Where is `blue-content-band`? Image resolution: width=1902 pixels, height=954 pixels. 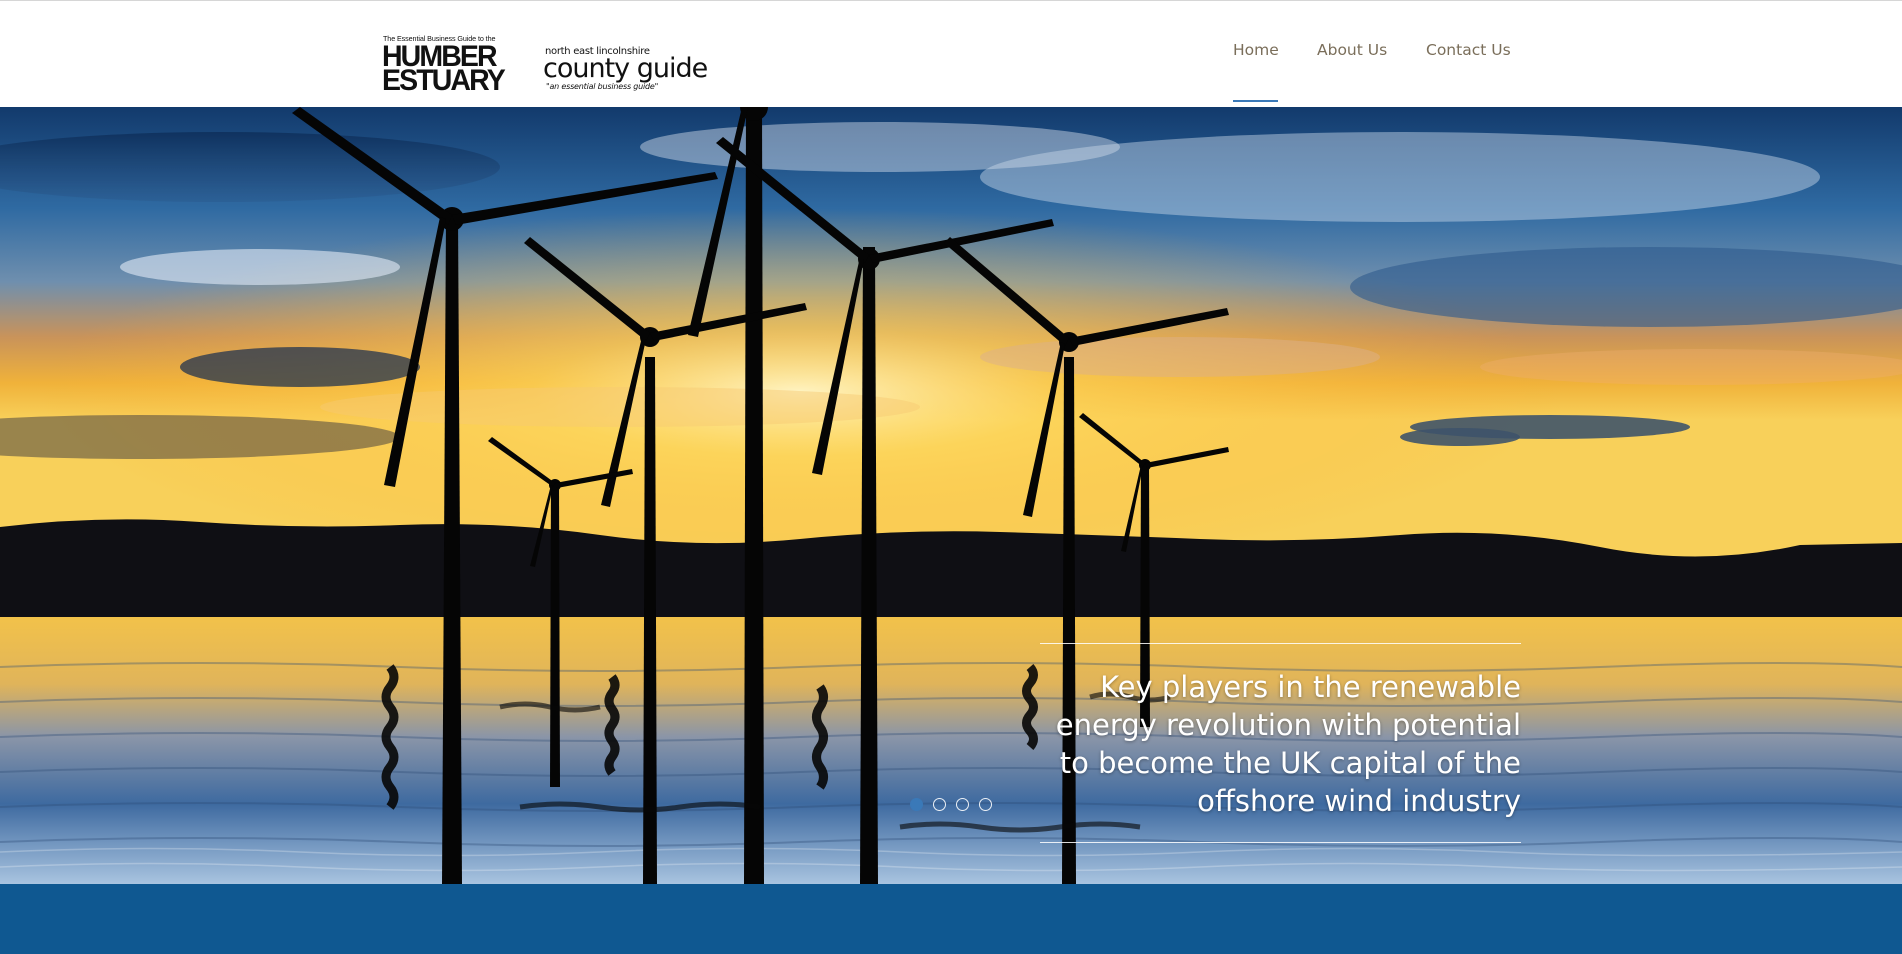 blue-content-band is located at coordinates (951, 919).